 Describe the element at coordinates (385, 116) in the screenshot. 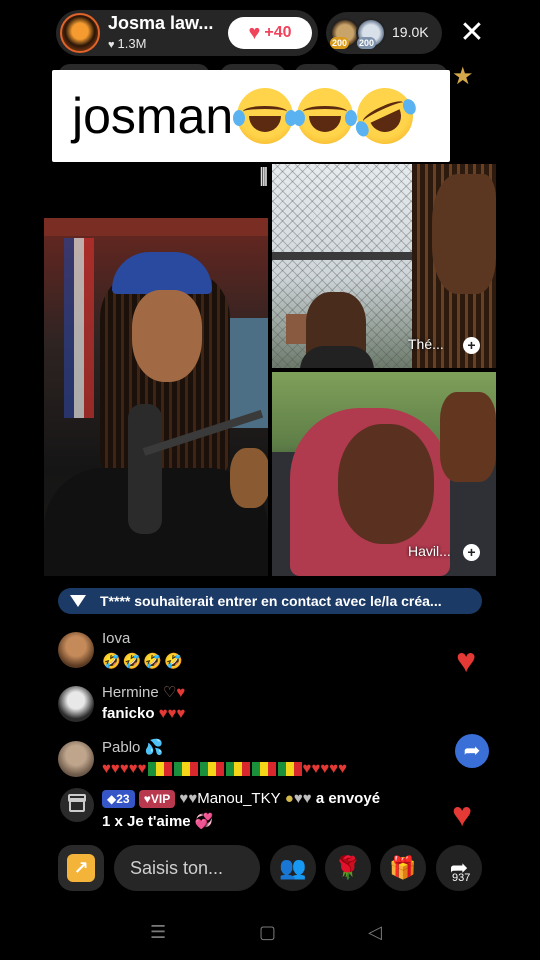

I see `rofl-emoji-icon` at that location.